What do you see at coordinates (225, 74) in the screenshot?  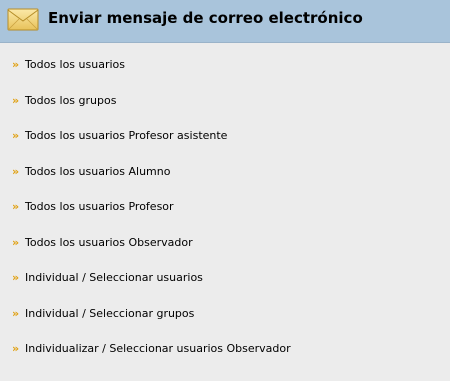 I see `option-all-users: » Todos los usuarios` at bounding box center [225, 74].